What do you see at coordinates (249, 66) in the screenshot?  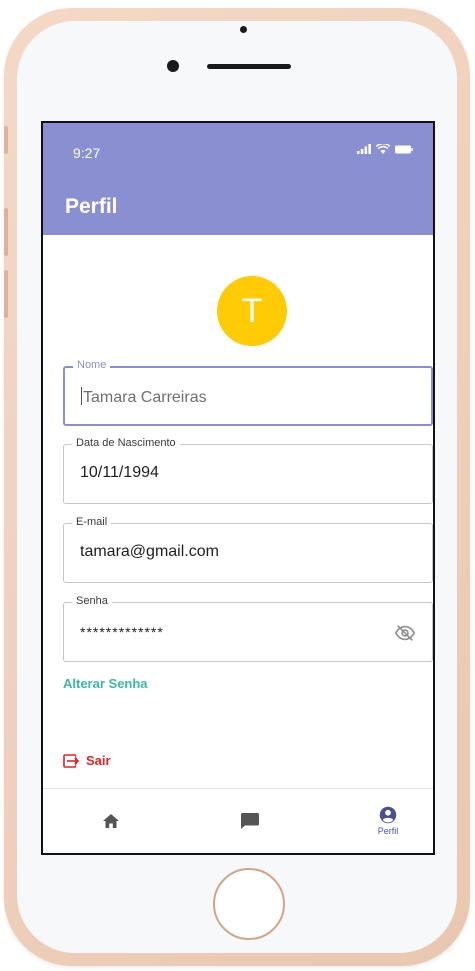 I see `earpiece-speaker` at bounding box center [249, 66].